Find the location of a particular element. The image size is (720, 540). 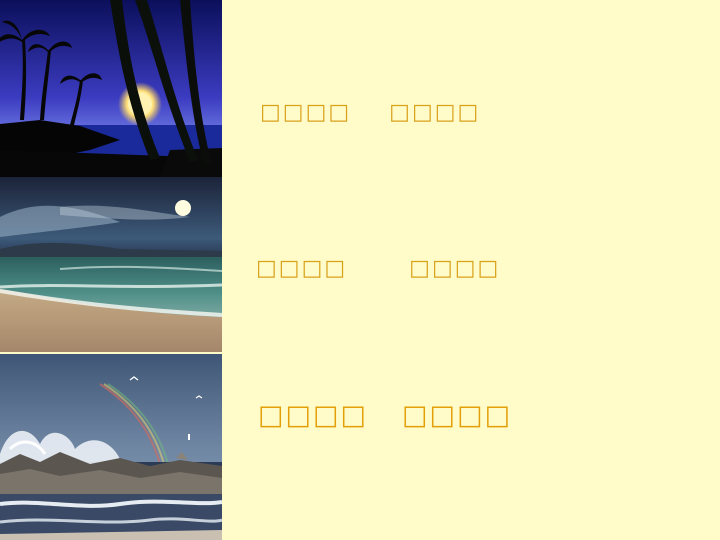

moonlit-palm-beach-photo is located at coordinates (111, 88).